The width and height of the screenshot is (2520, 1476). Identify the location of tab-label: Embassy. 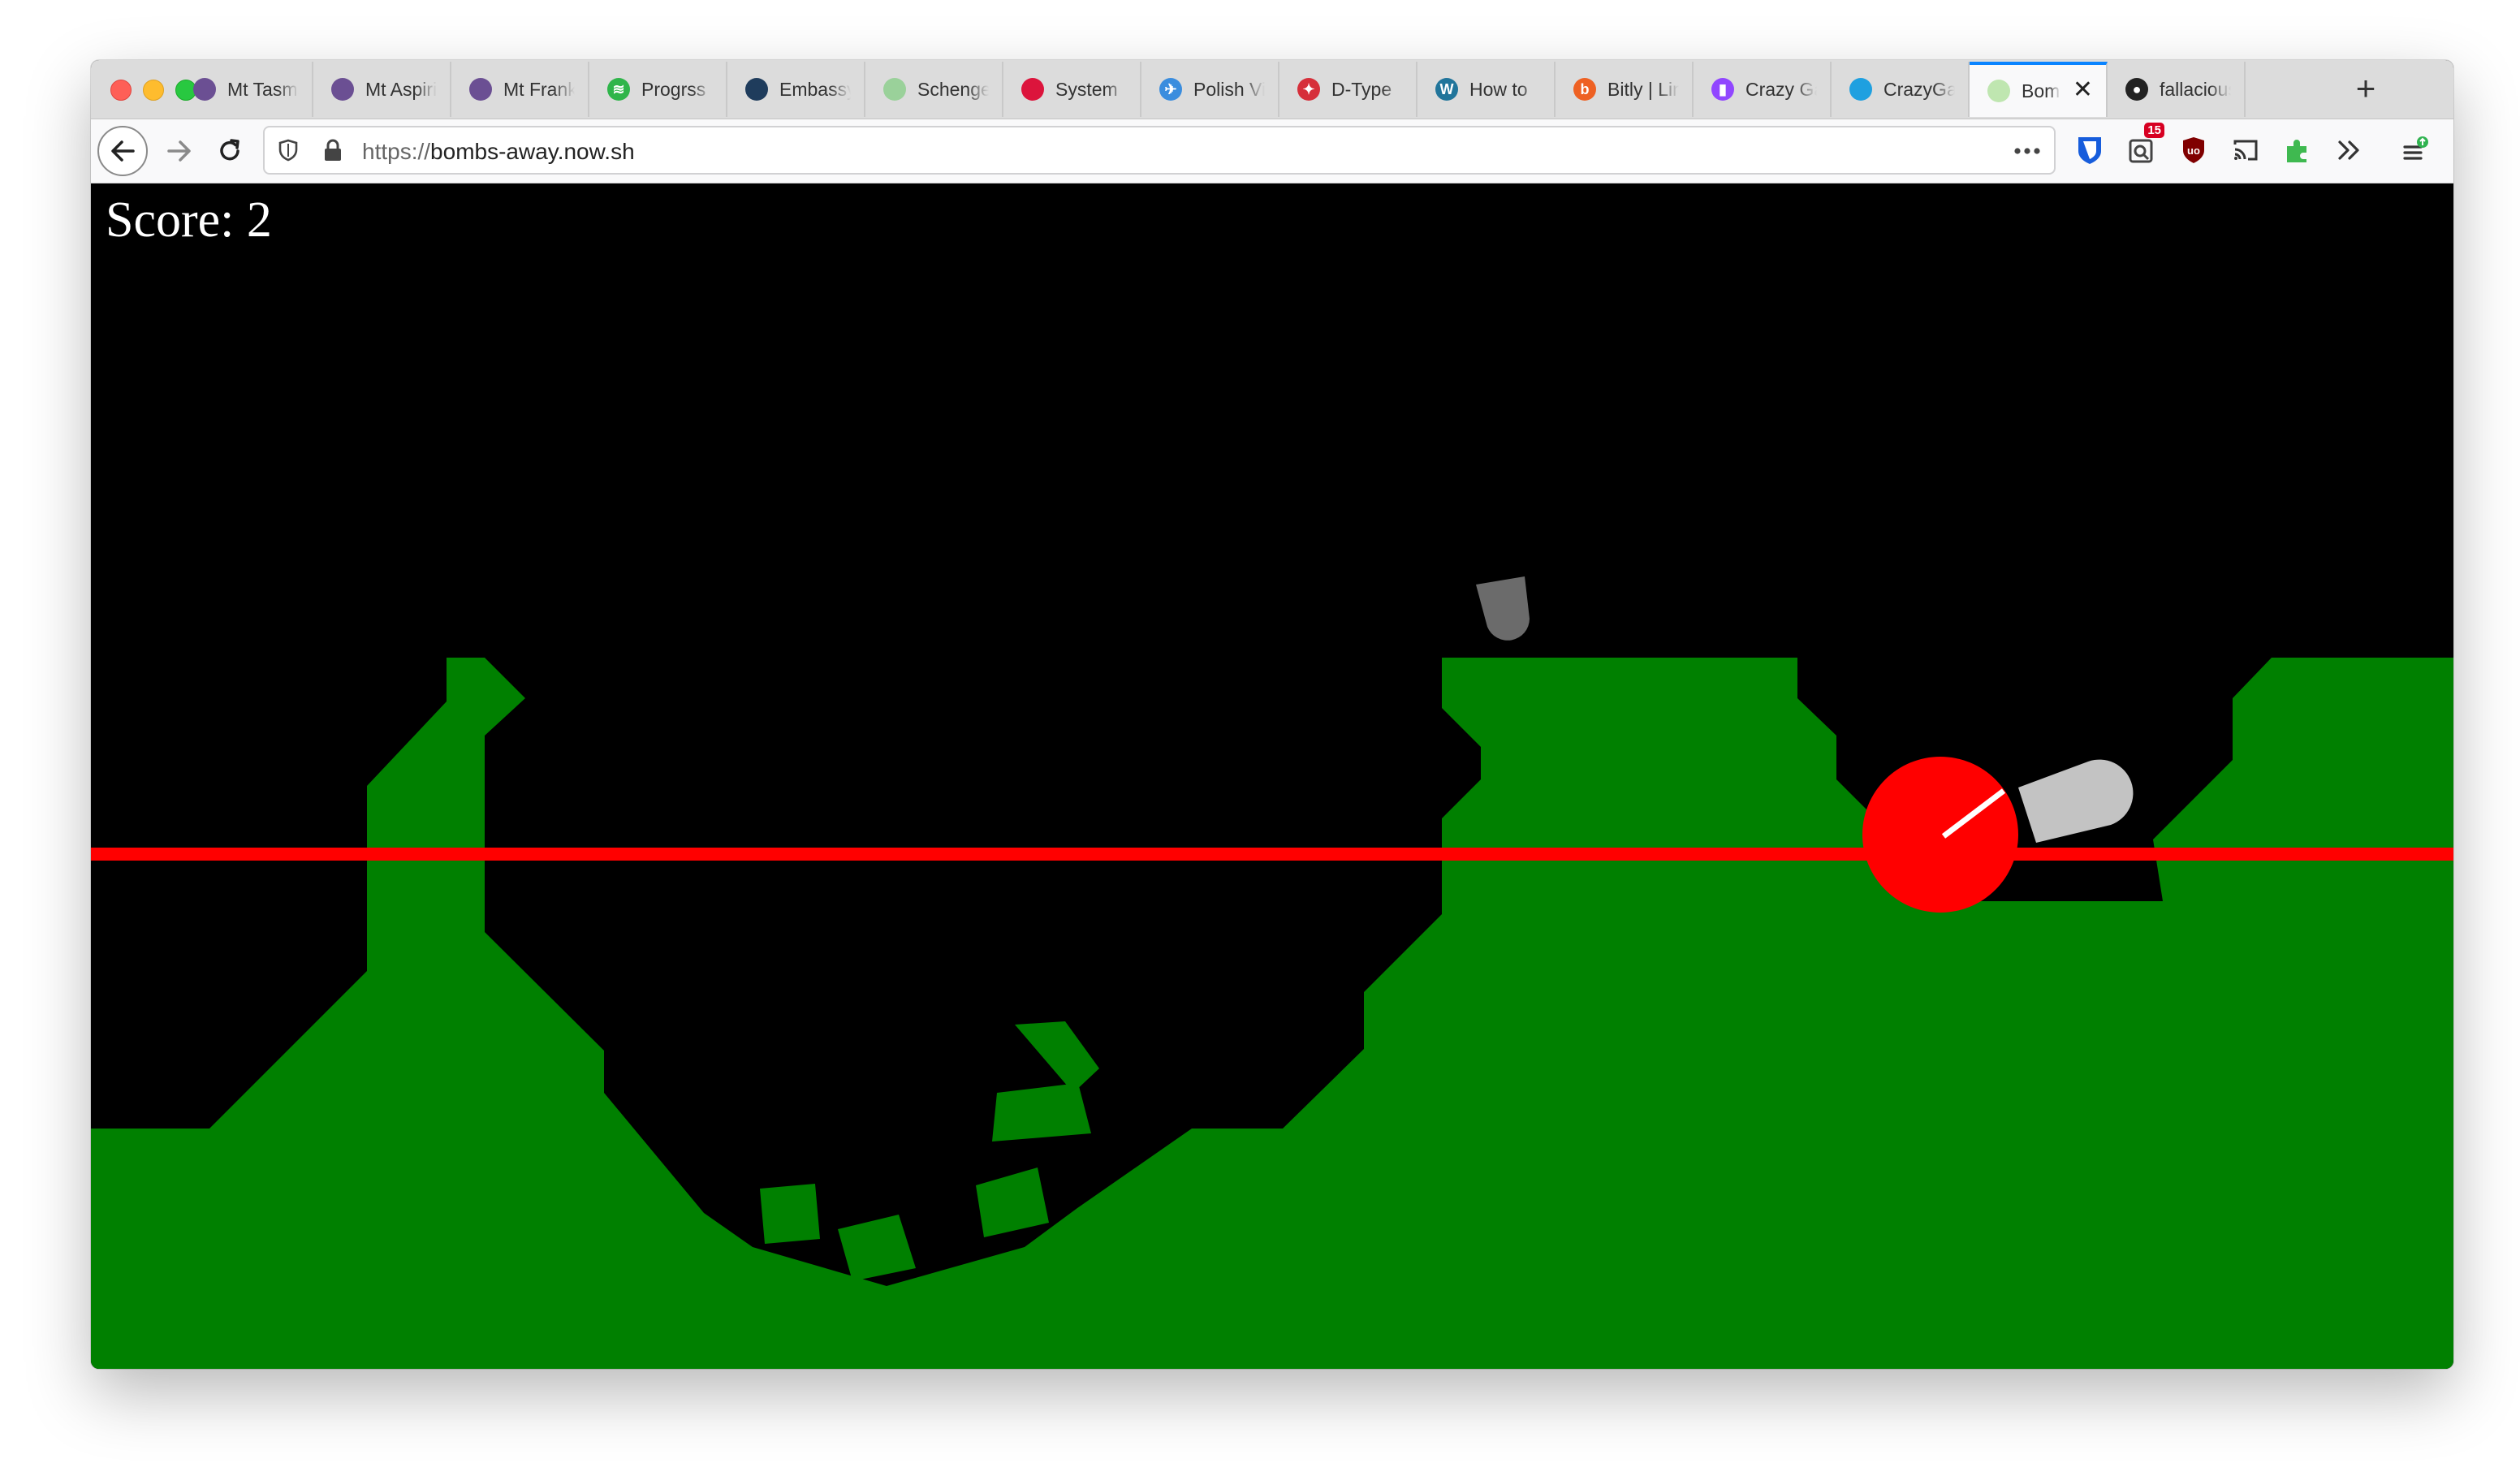
(815, 89).